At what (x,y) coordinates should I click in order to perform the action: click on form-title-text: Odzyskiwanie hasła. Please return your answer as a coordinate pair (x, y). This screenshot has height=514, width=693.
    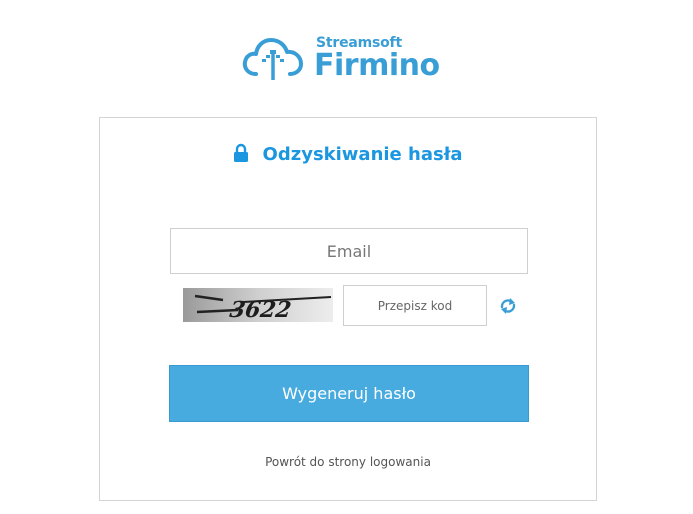
    Looking at the image, I should click on (362, 154).